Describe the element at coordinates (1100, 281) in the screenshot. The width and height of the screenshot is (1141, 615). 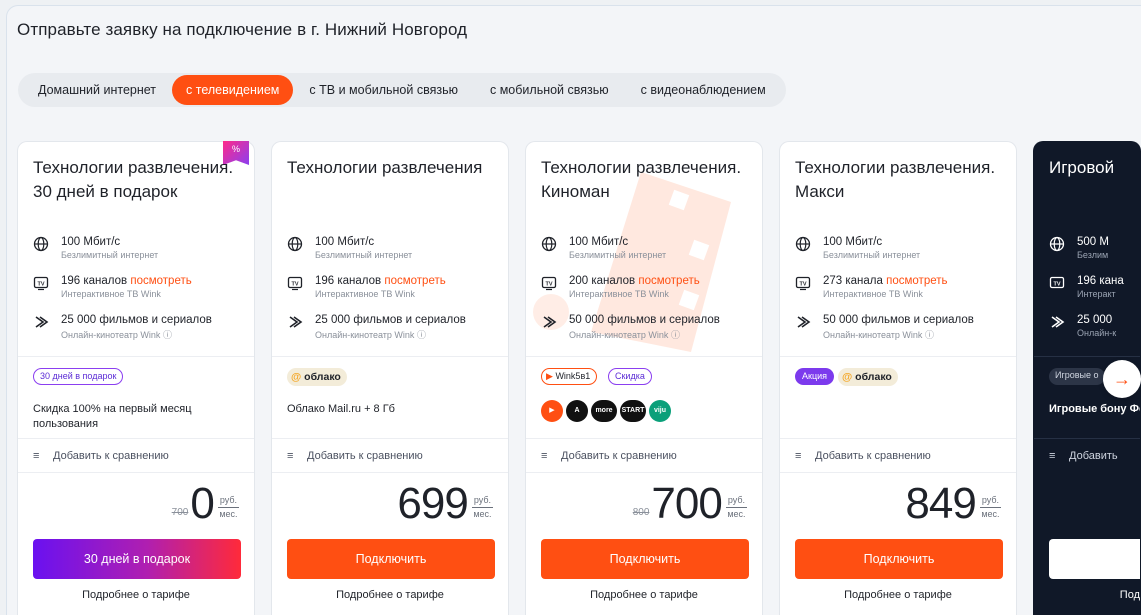
I see `tv-channels: 196 кана` at that location.